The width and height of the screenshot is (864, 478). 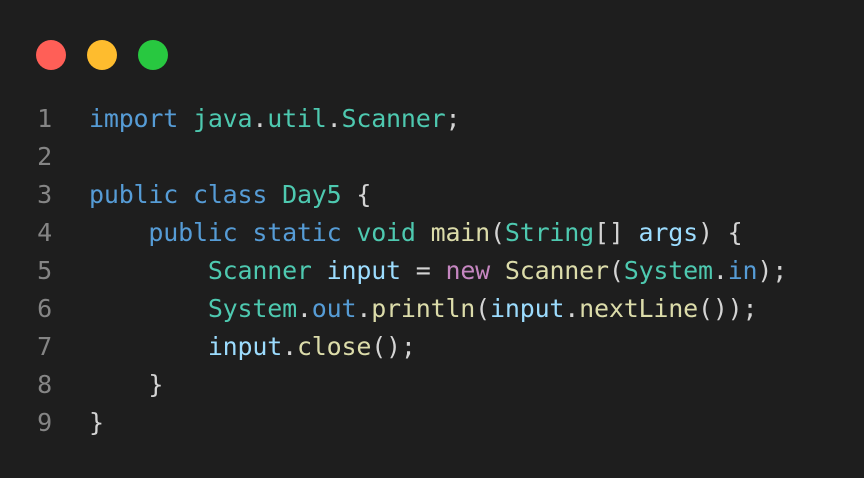 What do you see at coordinates (668, 232) in the screenshot?
I see `code-token-variable: args` at bounding box center [668, 232].